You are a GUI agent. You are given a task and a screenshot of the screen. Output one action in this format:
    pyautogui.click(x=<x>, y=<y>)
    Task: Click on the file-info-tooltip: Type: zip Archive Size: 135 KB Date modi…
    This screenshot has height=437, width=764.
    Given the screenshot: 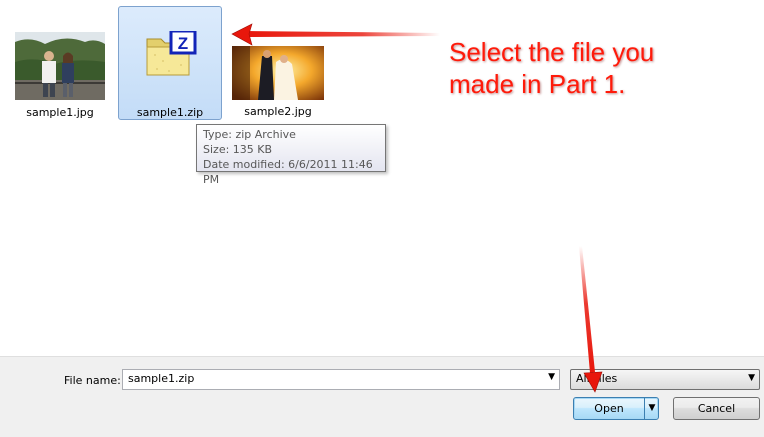 What is the action you would take?
    pyautogui.click(x=291, y=155)
    